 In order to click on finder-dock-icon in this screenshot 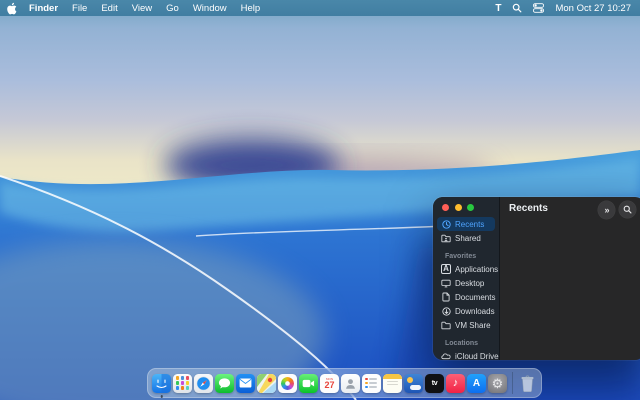, I will do `click(161, 383)`.